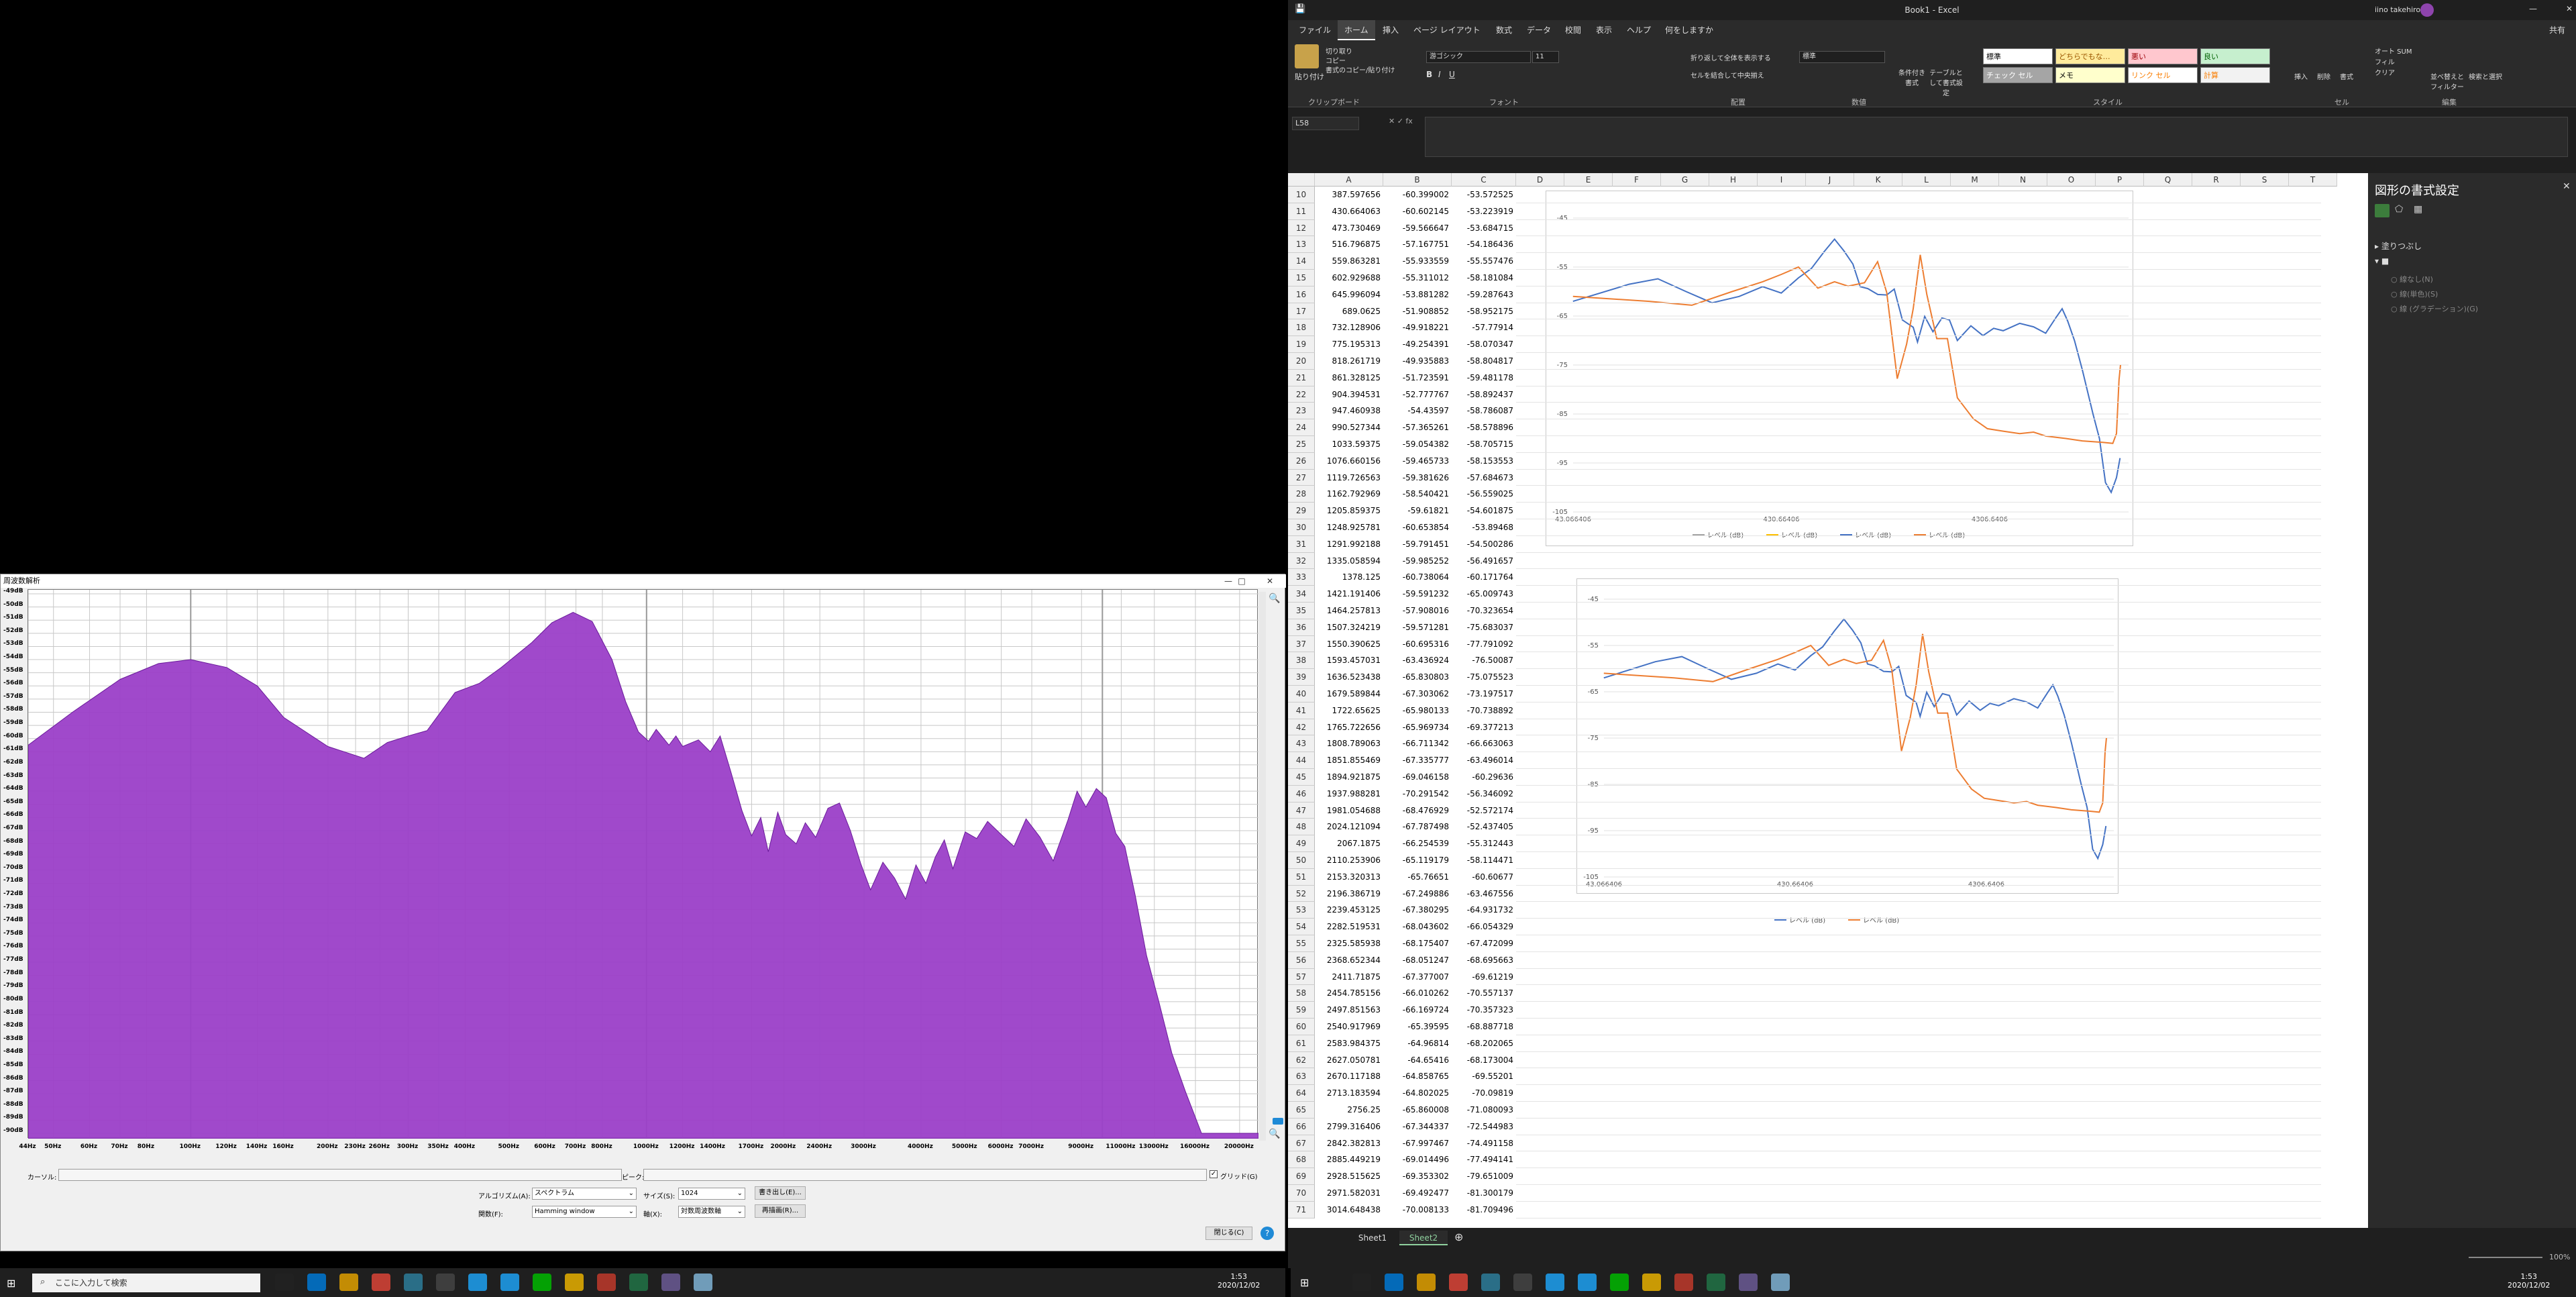 The image size is (2576, 1297). What do you see at coordinates (1484, 1110) in the screenshot?
I see `table-cell: -71.080093` at bounding box center [1484, 1110].